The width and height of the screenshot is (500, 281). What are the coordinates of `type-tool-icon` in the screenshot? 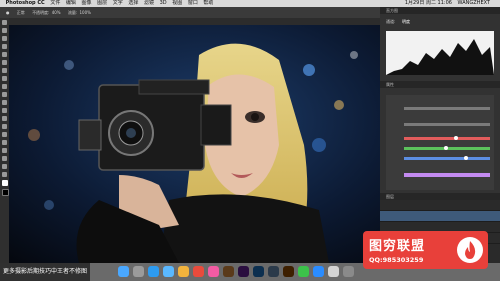 It's located at (4, 142).